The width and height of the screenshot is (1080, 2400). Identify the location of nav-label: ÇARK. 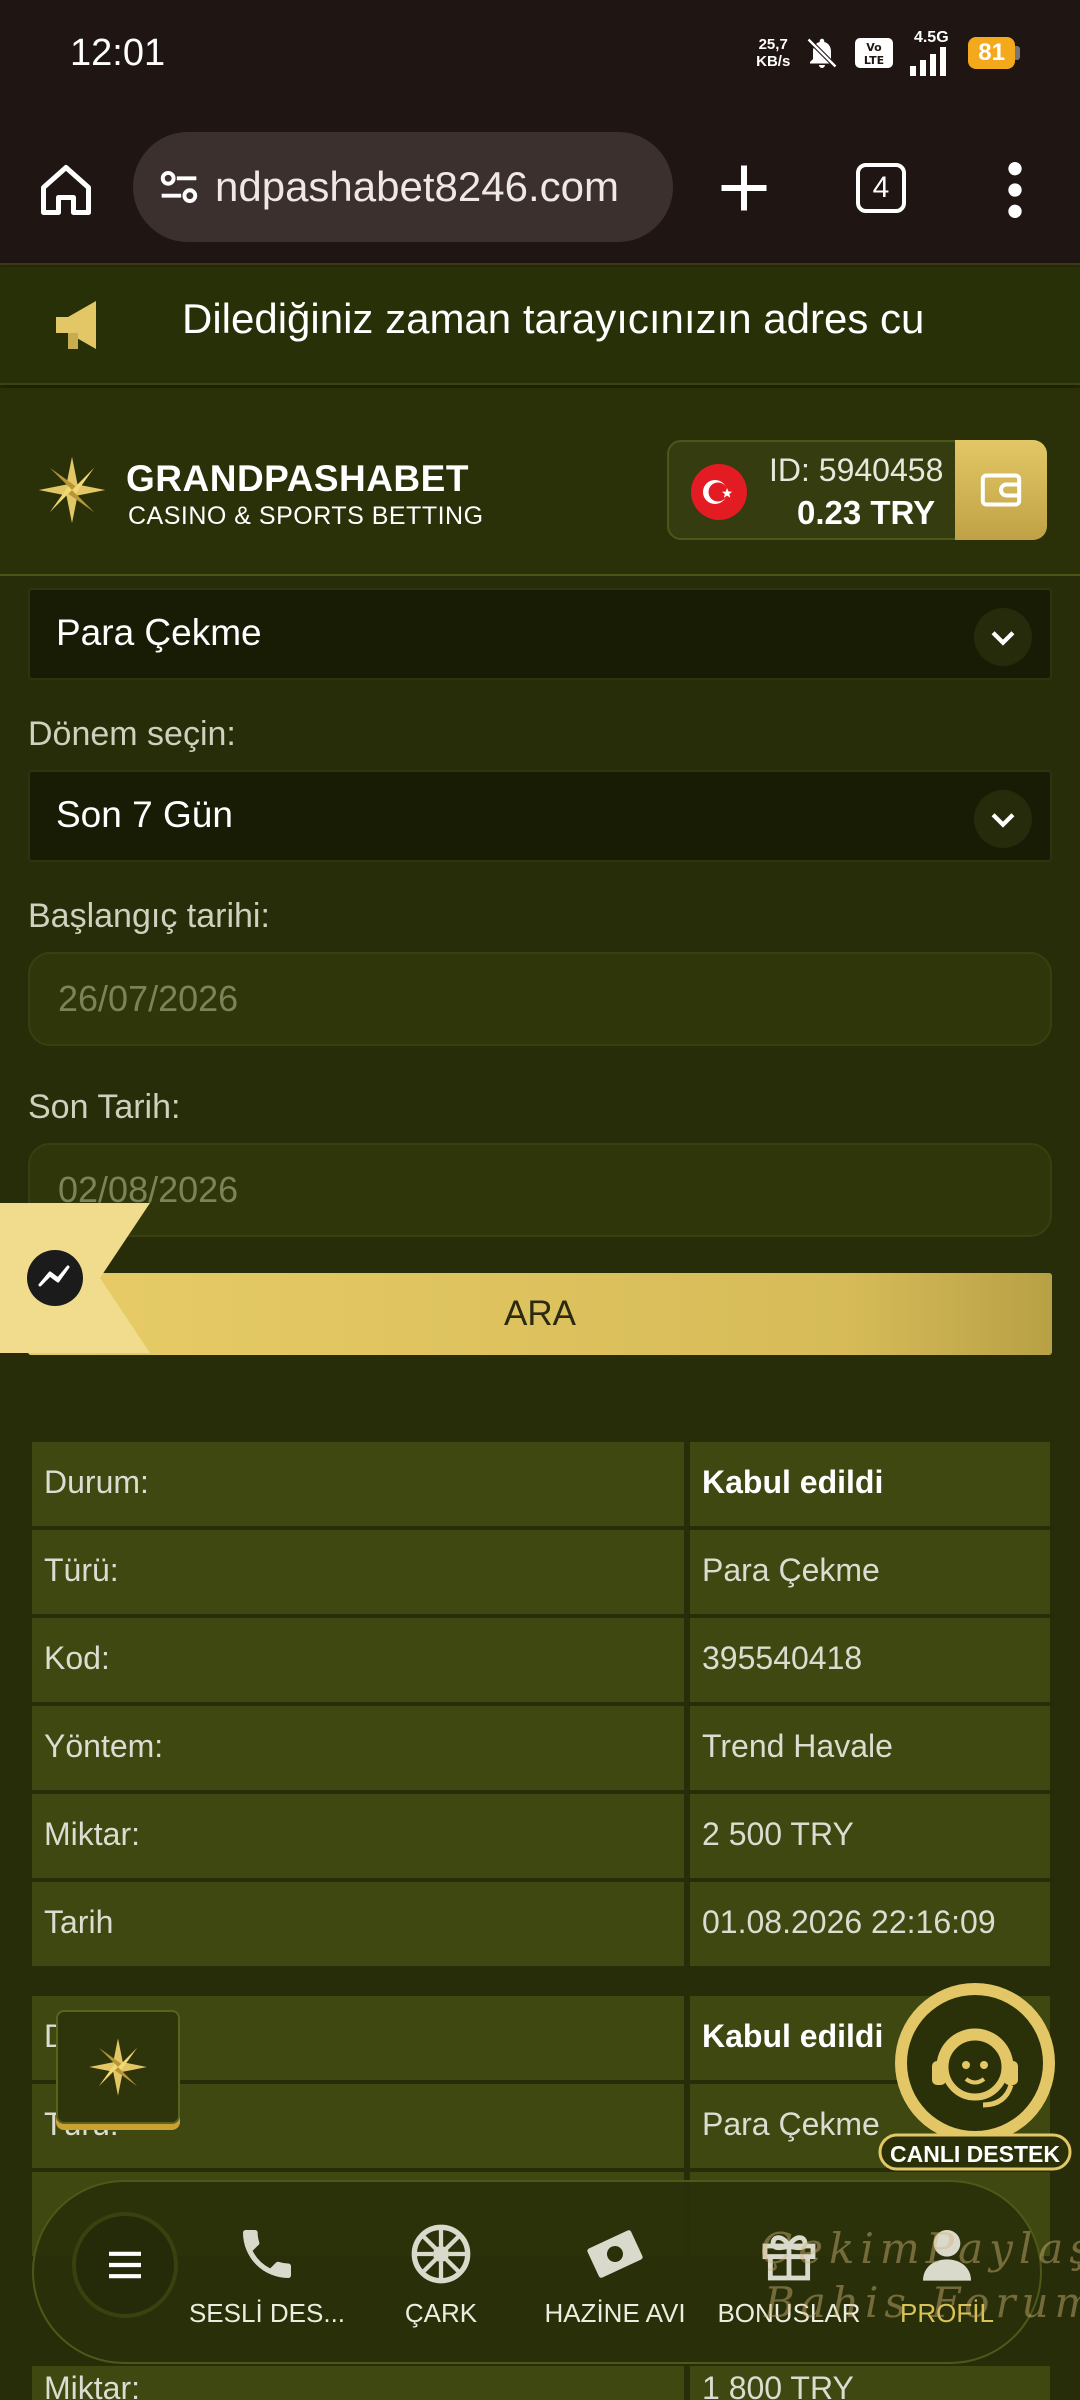
(441, 2313).